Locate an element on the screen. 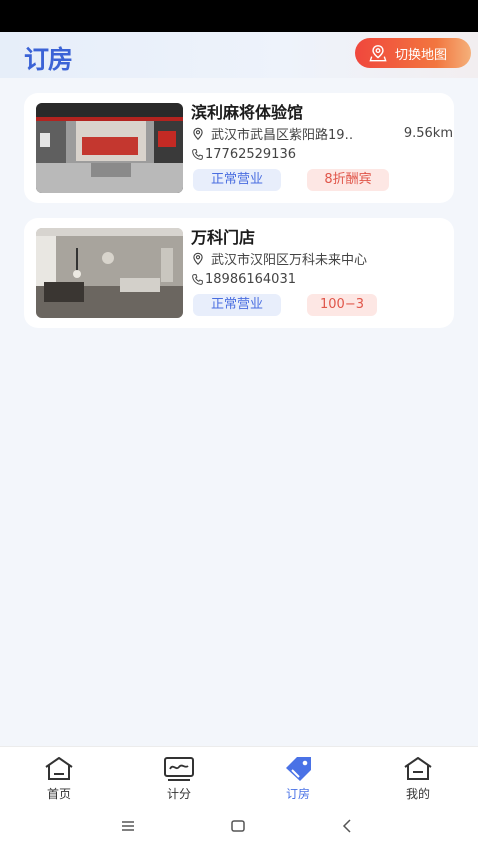 This screenshot has width=478, height=850. tab-score: 计分 is located at coordinates (179, 778).